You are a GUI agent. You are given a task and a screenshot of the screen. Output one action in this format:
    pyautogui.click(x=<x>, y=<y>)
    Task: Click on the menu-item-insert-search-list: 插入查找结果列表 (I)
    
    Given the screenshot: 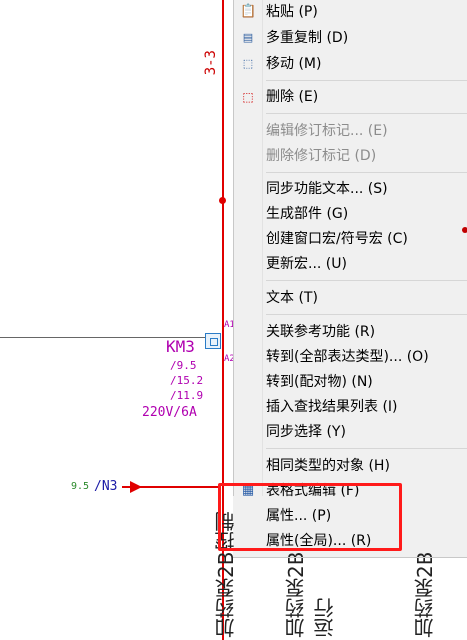 What is the action you would take?
    pyautogui.click(x=332, y=407)
    